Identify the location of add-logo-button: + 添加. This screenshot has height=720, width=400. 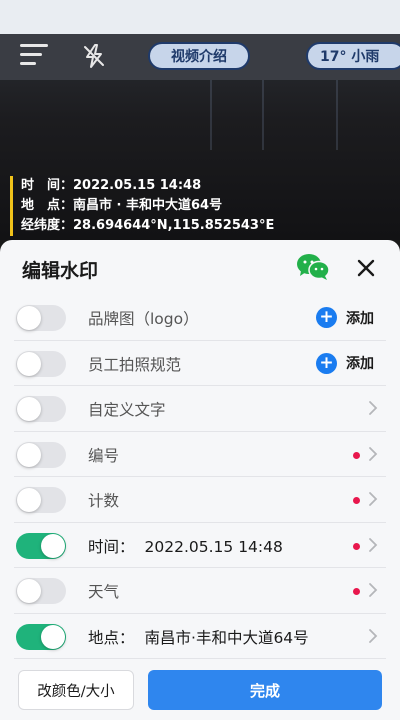
(345, 317).